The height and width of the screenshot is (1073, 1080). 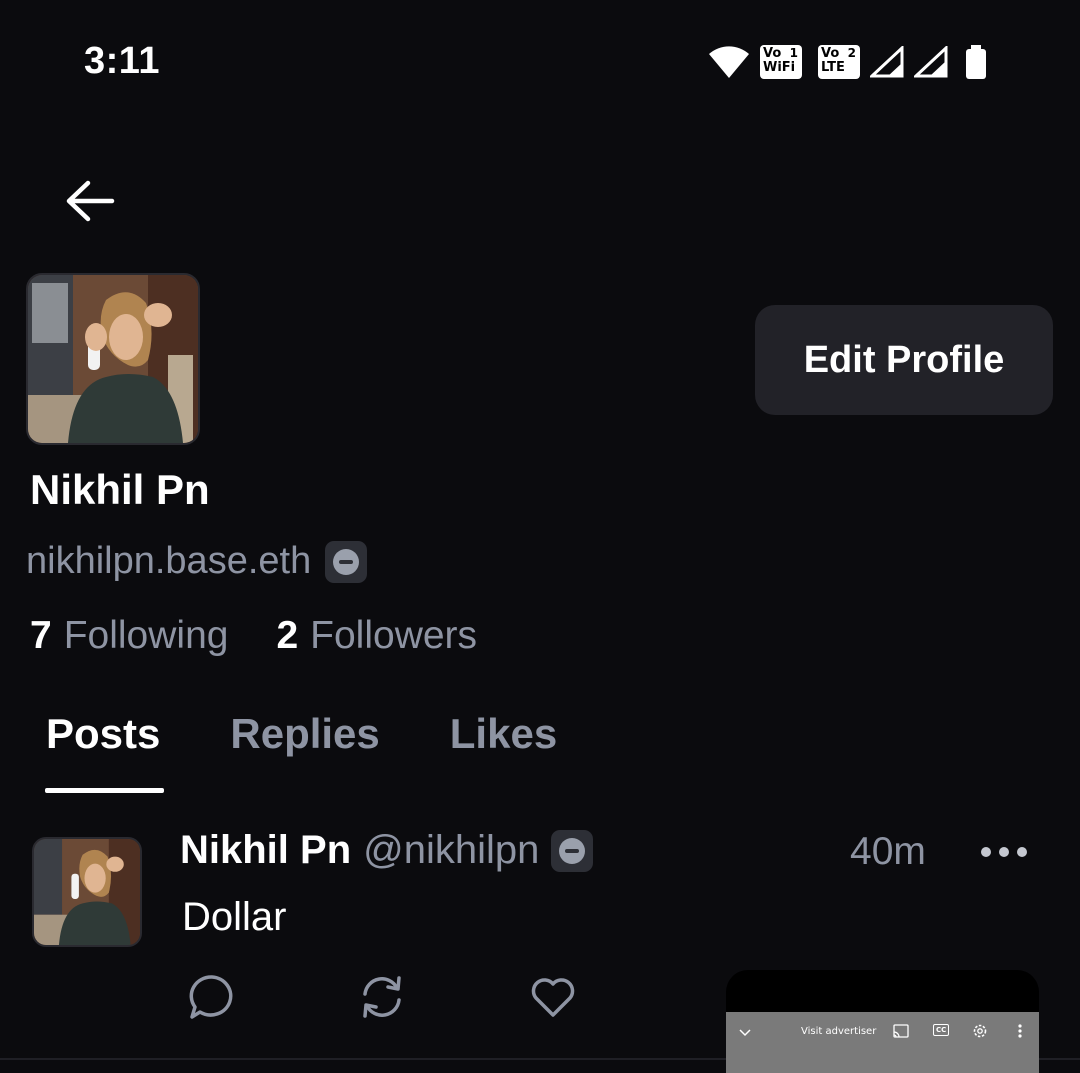 I want to click on post-text: Dollar, so click(x=234, y=917).